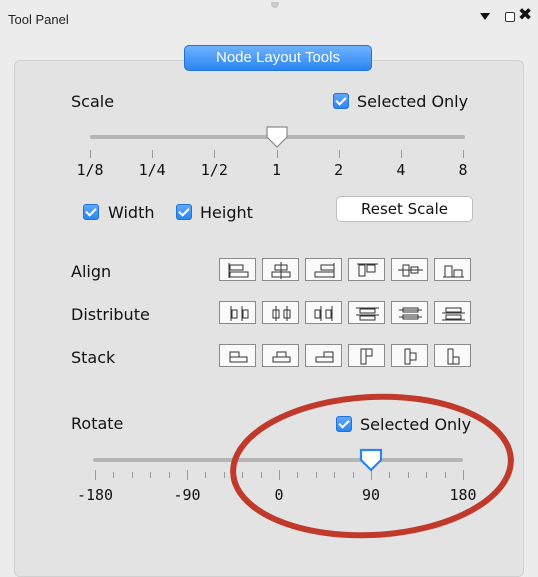 Image resolution: width=538 pixels, height=577 pixels. Describe the element at coordinates (152, 170) in the screenshot. I see `scale-tick-label: 1/4` at that location.